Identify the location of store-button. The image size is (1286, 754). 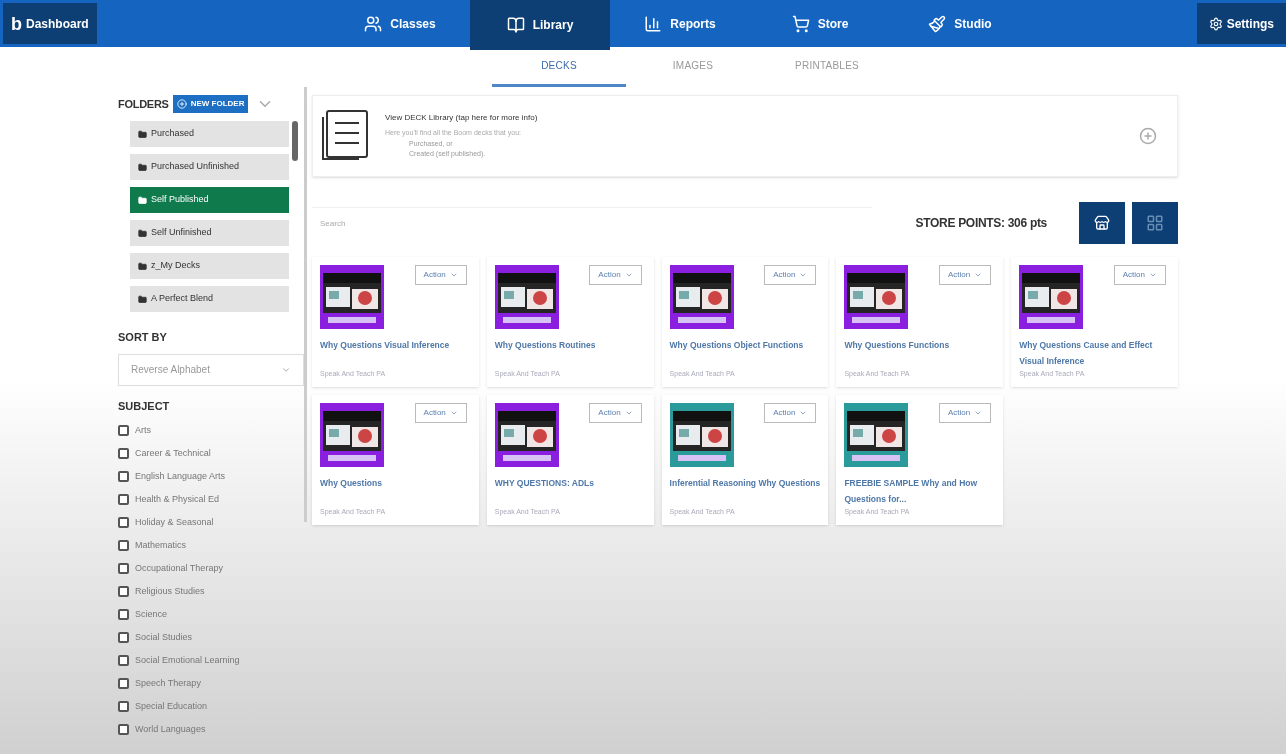
(1102, 223).